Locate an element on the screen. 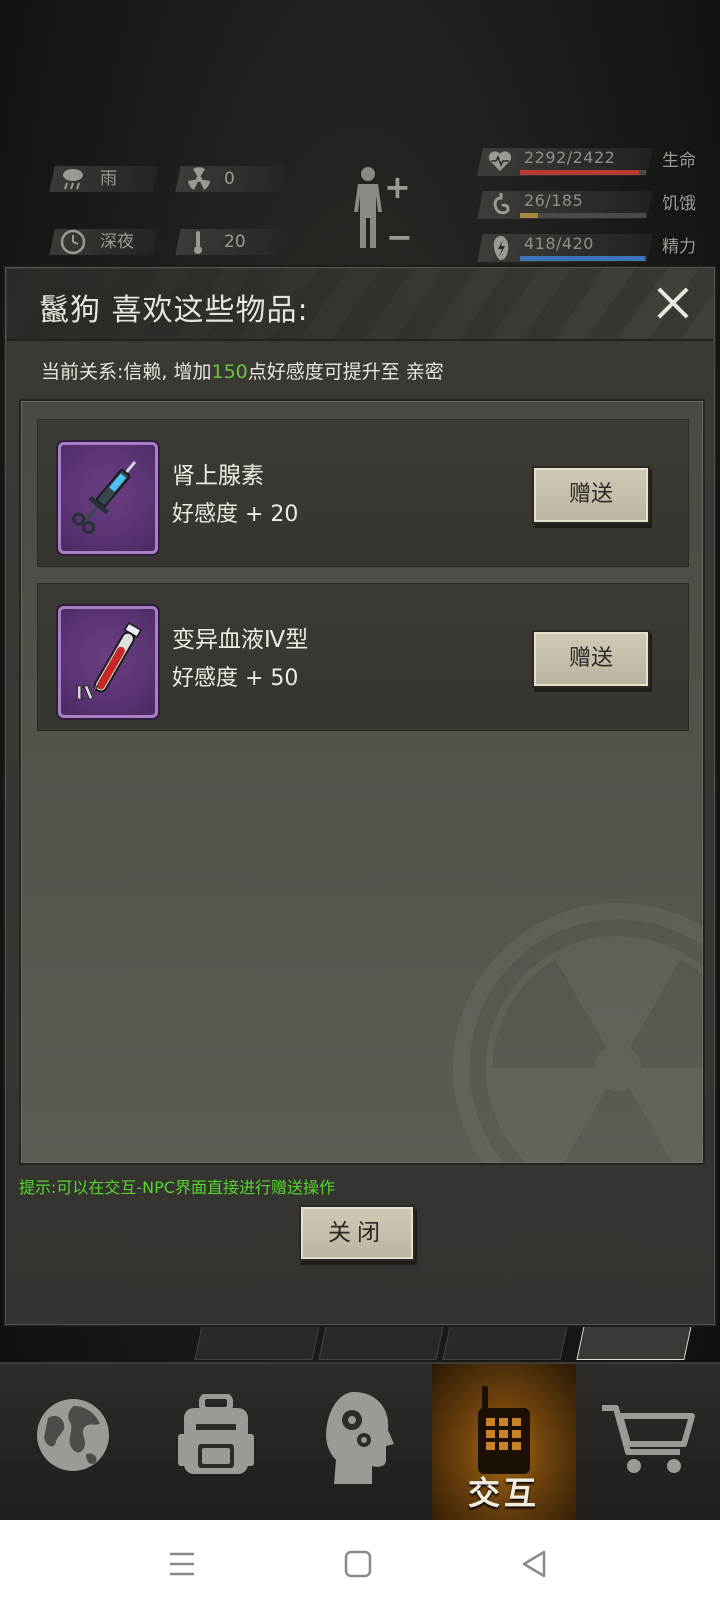 This screenshot has height=1608, width=720. nav-interact-label: 交互 is located at coordinates (503, 1493).